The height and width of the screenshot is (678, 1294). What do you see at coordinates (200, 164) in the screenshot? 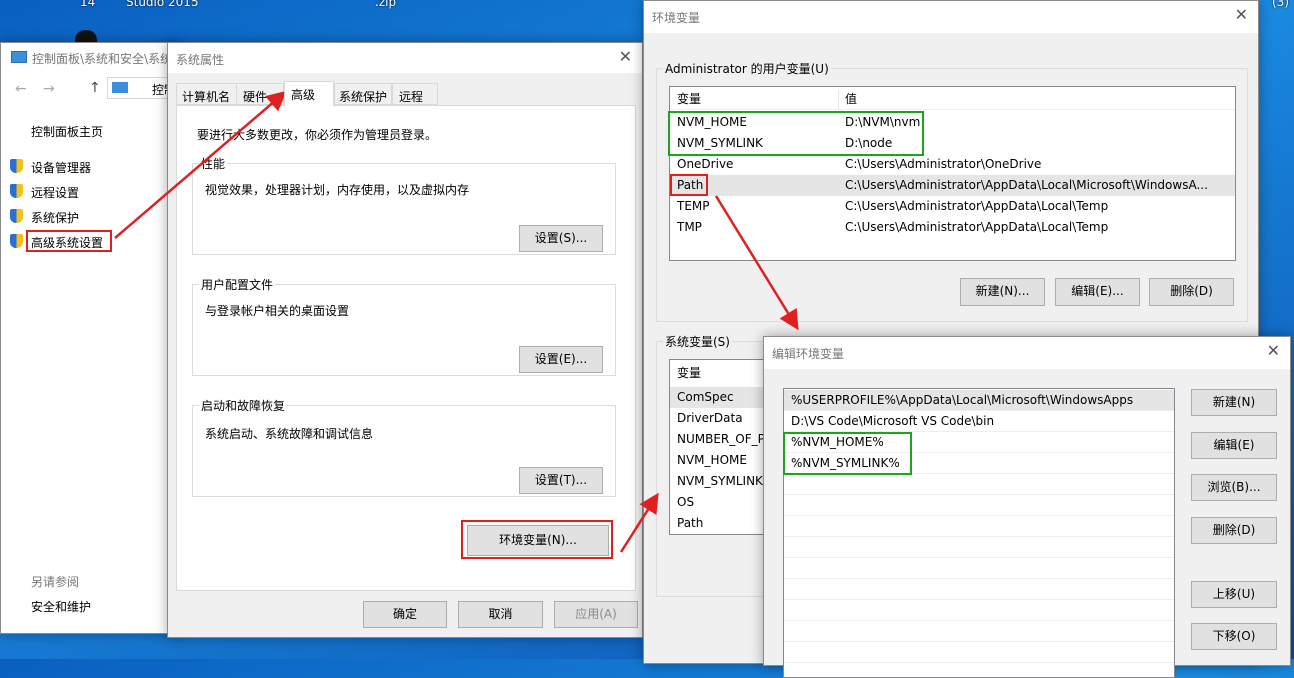
I see `arrow-to-advanced-tab` at bounding box center [200, 164].